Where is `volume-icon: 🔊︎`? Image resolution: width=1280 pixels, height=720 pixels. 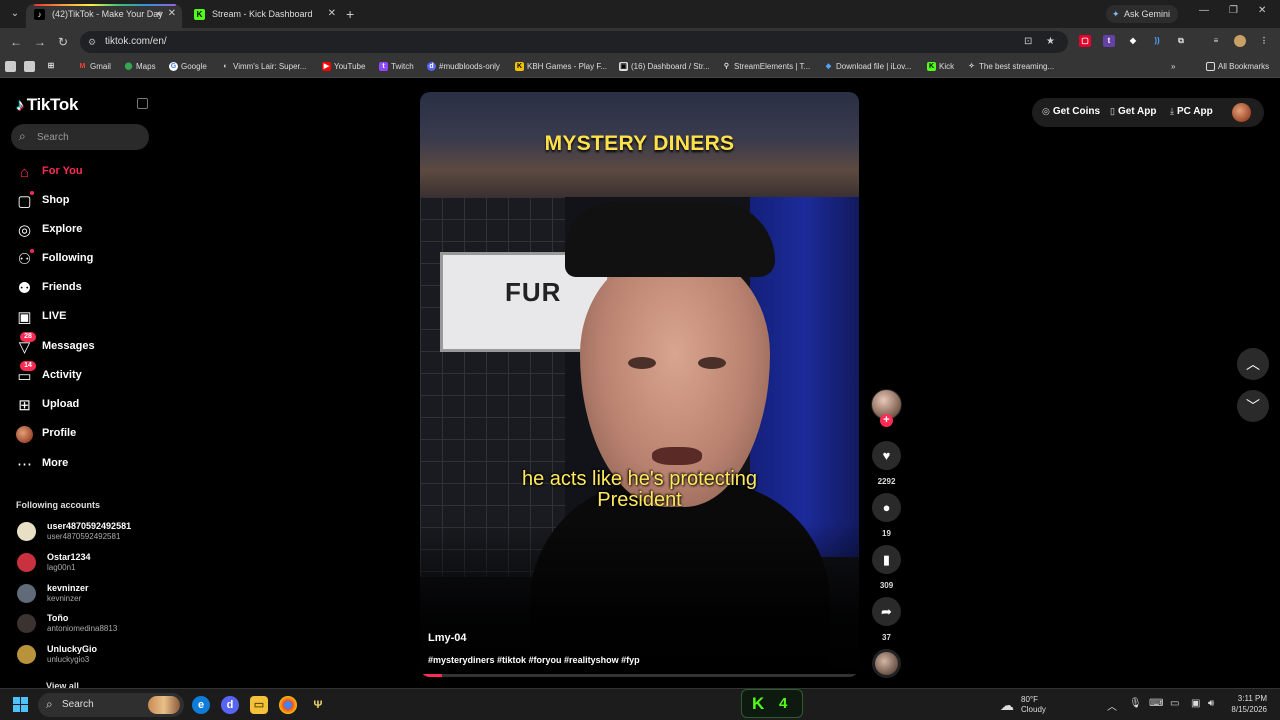
volume-icon: 🔊︎ is located at coordinates (1211, 703).